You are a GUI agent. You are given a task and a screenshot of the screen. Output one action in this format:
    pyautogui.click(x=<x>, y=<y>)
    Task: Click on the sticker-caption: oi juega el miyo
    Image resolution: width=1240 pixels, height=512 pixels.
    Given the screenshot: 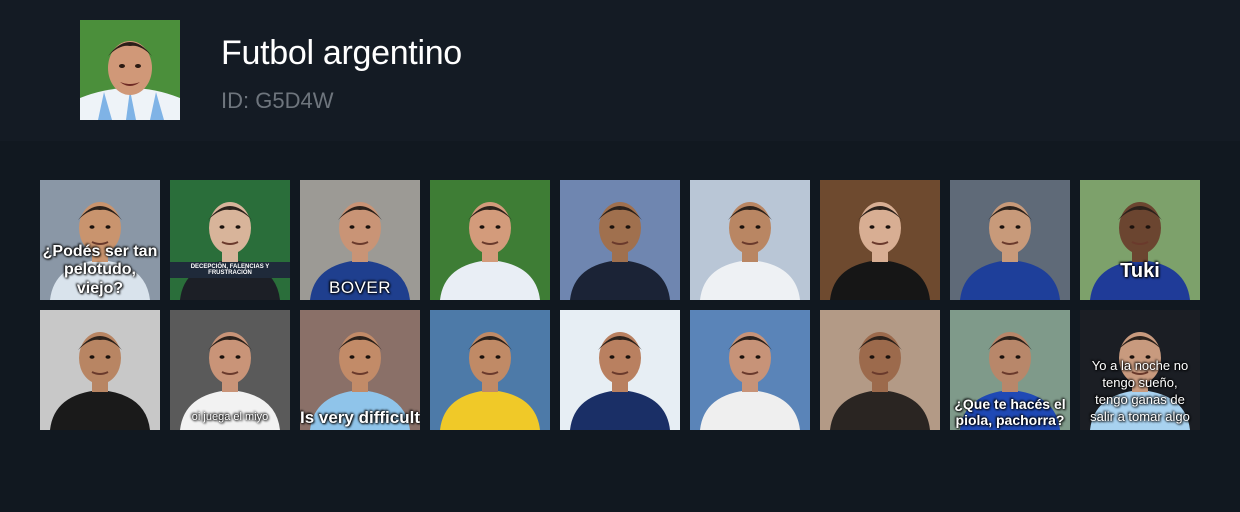 What is the action you would take?
    pyautogui.click(x=230, y=417)
    